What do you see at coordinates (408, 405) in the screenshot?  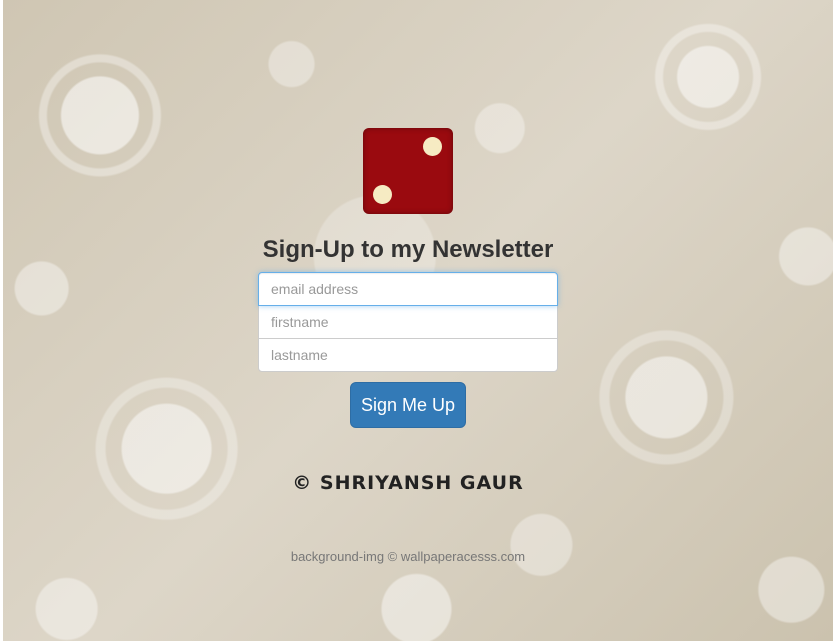 I see `sign-me-up-button: Sign Me Up` at bounding box center [408, 405].